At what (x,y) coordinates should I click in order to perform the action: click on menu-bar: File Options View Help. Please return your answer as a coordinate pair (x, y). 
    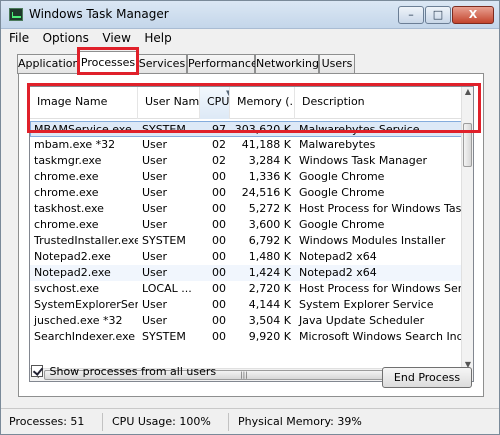
    Looking at the image, I should click on (95, 39).